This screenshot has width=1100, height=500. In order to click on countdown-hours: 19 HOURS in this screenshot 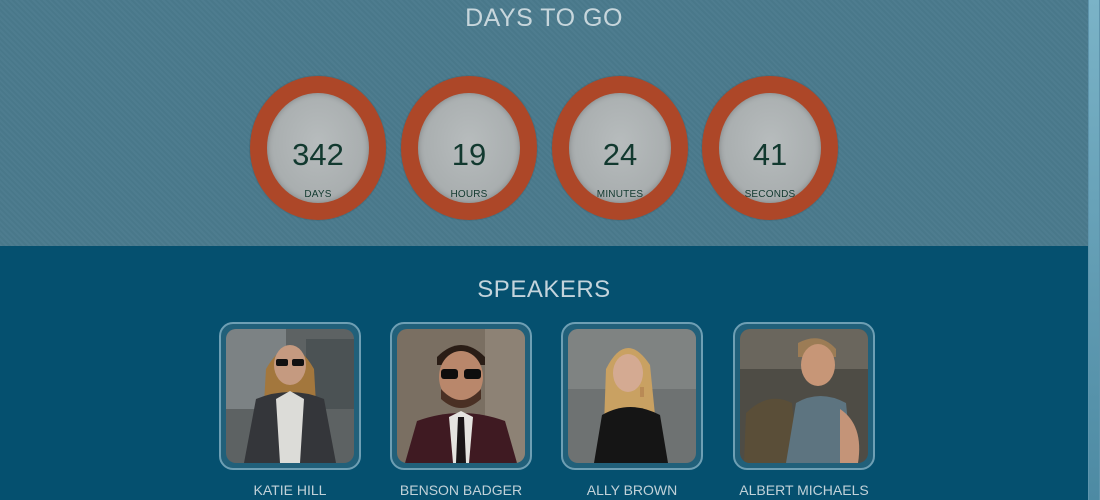, I will do `click(469, 148)`.